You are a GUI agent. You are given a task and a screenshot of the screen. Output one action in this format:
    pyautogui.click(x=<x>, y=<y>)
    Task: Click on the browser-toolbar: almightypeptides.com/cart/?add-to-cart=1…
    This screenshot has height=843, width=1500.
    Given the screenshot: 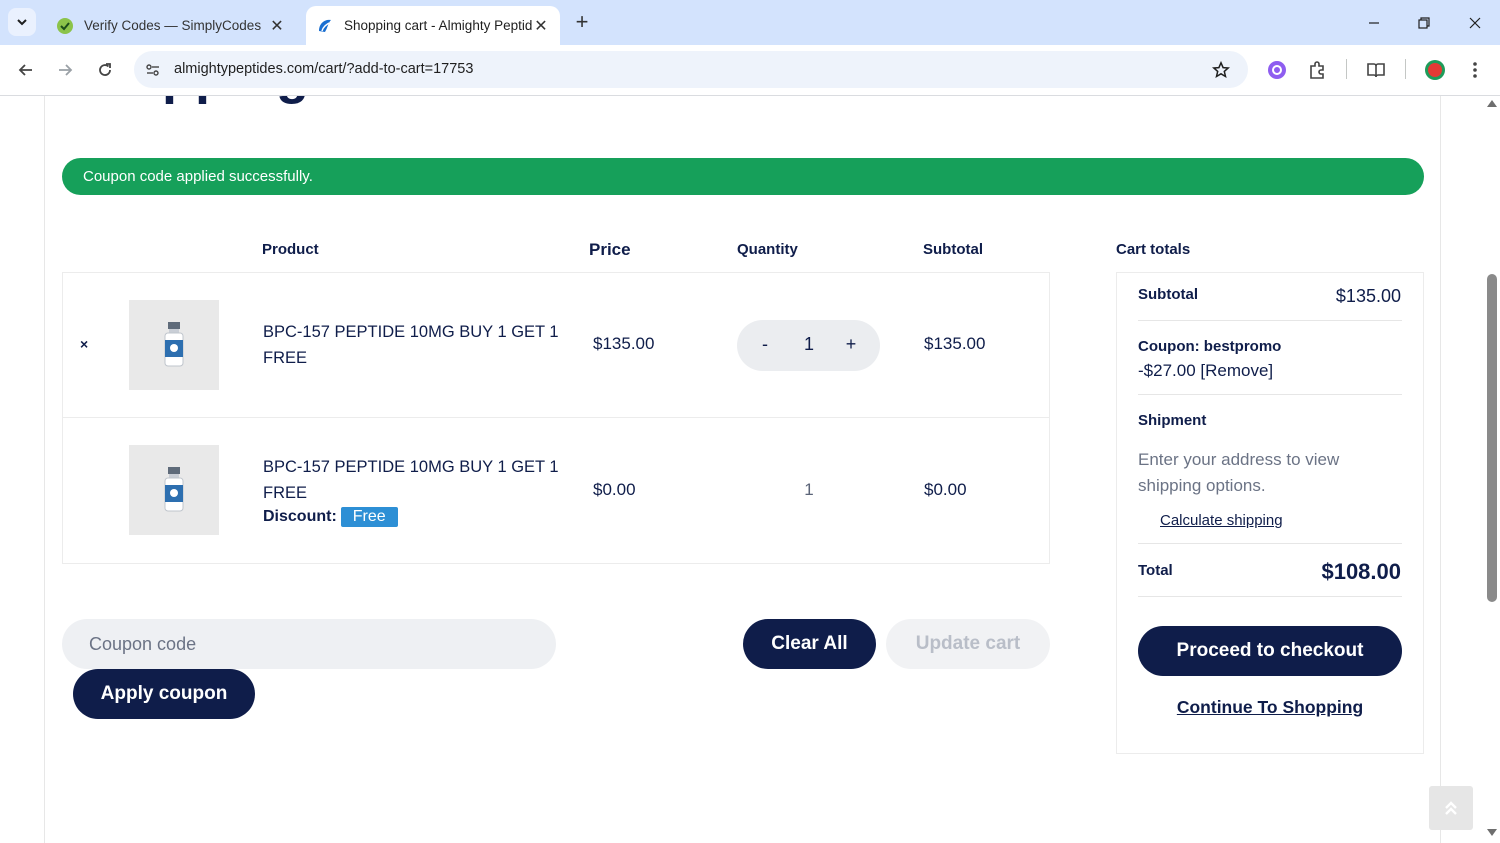 What is the action you would take?
    pyautogui.click(x=750, y=70)
    